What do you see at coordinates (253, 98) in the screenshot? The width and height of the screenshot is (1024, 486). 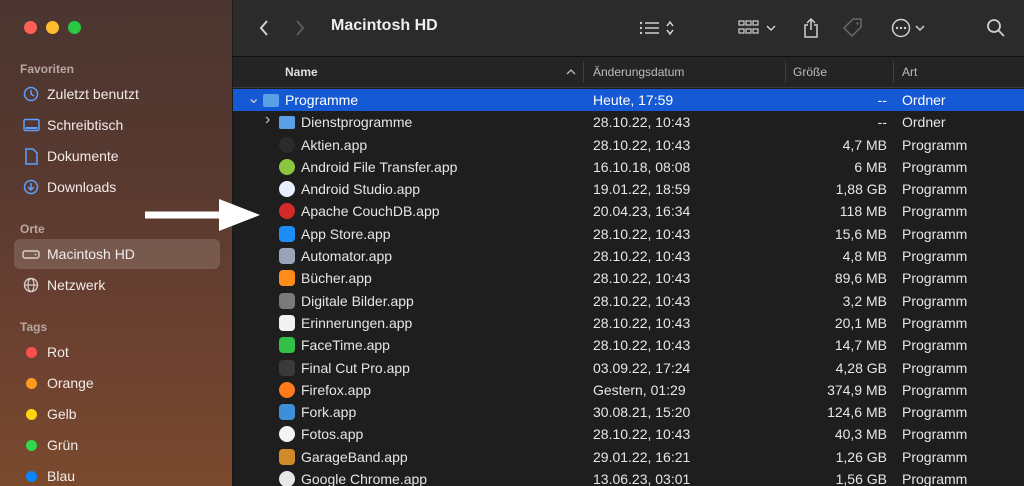 I see `disclosure-open-icon: ⌄` at bounding box center [253, 98].